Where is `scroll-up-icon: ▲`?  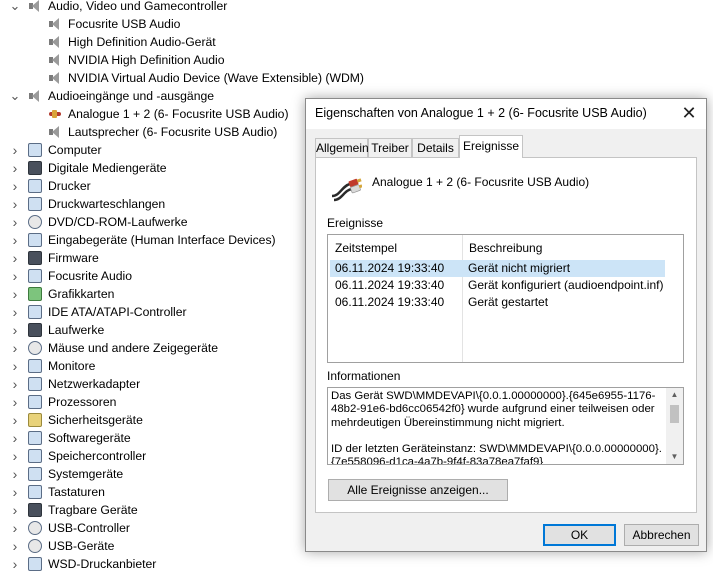
scroll-up-icon: ▲ is located at coordinates (674, 395).